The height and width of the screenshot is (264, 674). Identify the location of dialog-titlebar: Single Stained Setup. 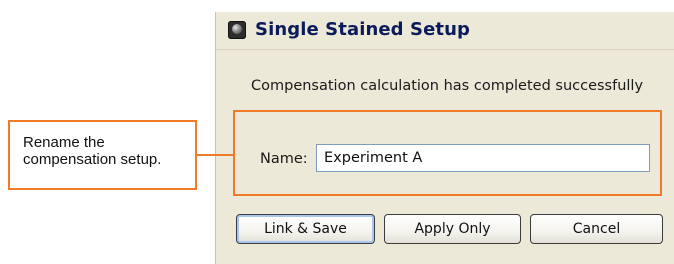
(445, 31).